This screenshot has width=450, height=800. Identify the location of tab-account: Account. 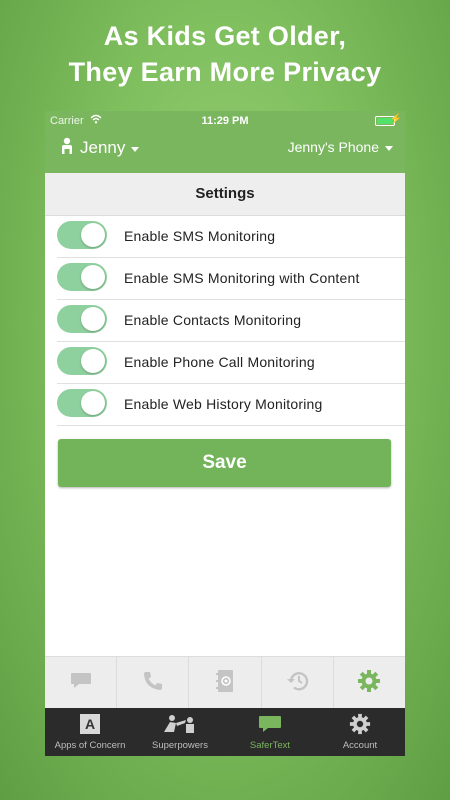
(360, 732).